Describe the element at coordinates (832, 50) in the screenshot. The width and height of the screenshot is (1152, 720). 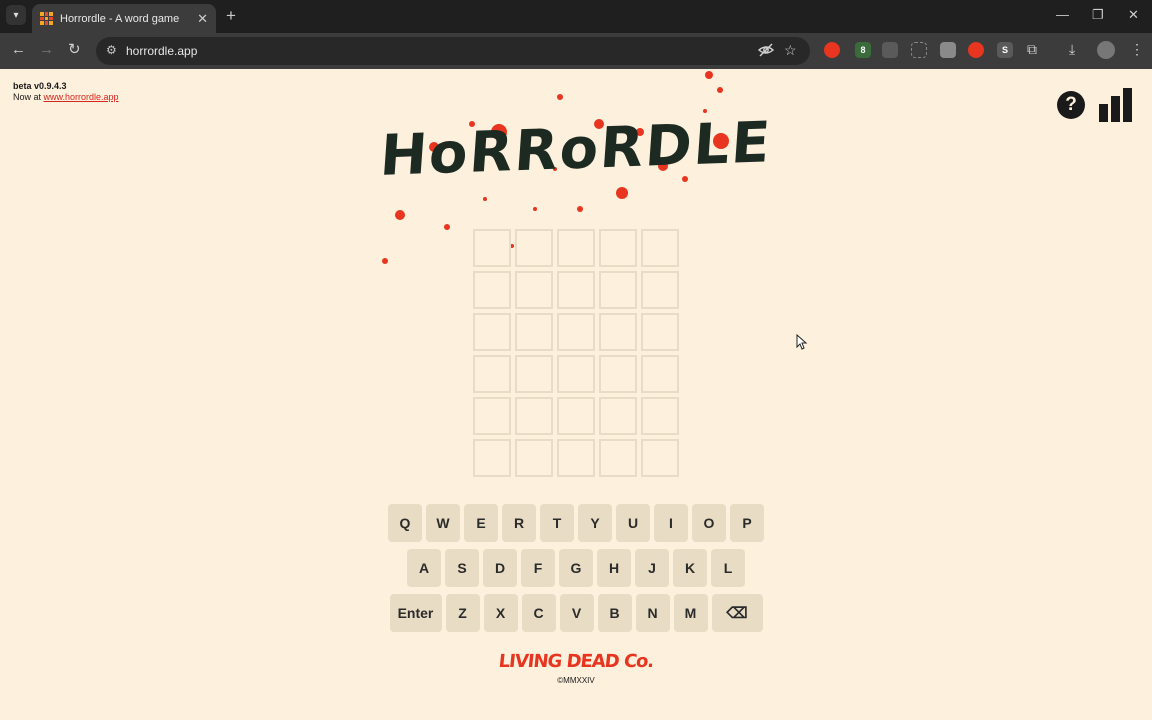
I see `extension-red-shield-icon` at that location.